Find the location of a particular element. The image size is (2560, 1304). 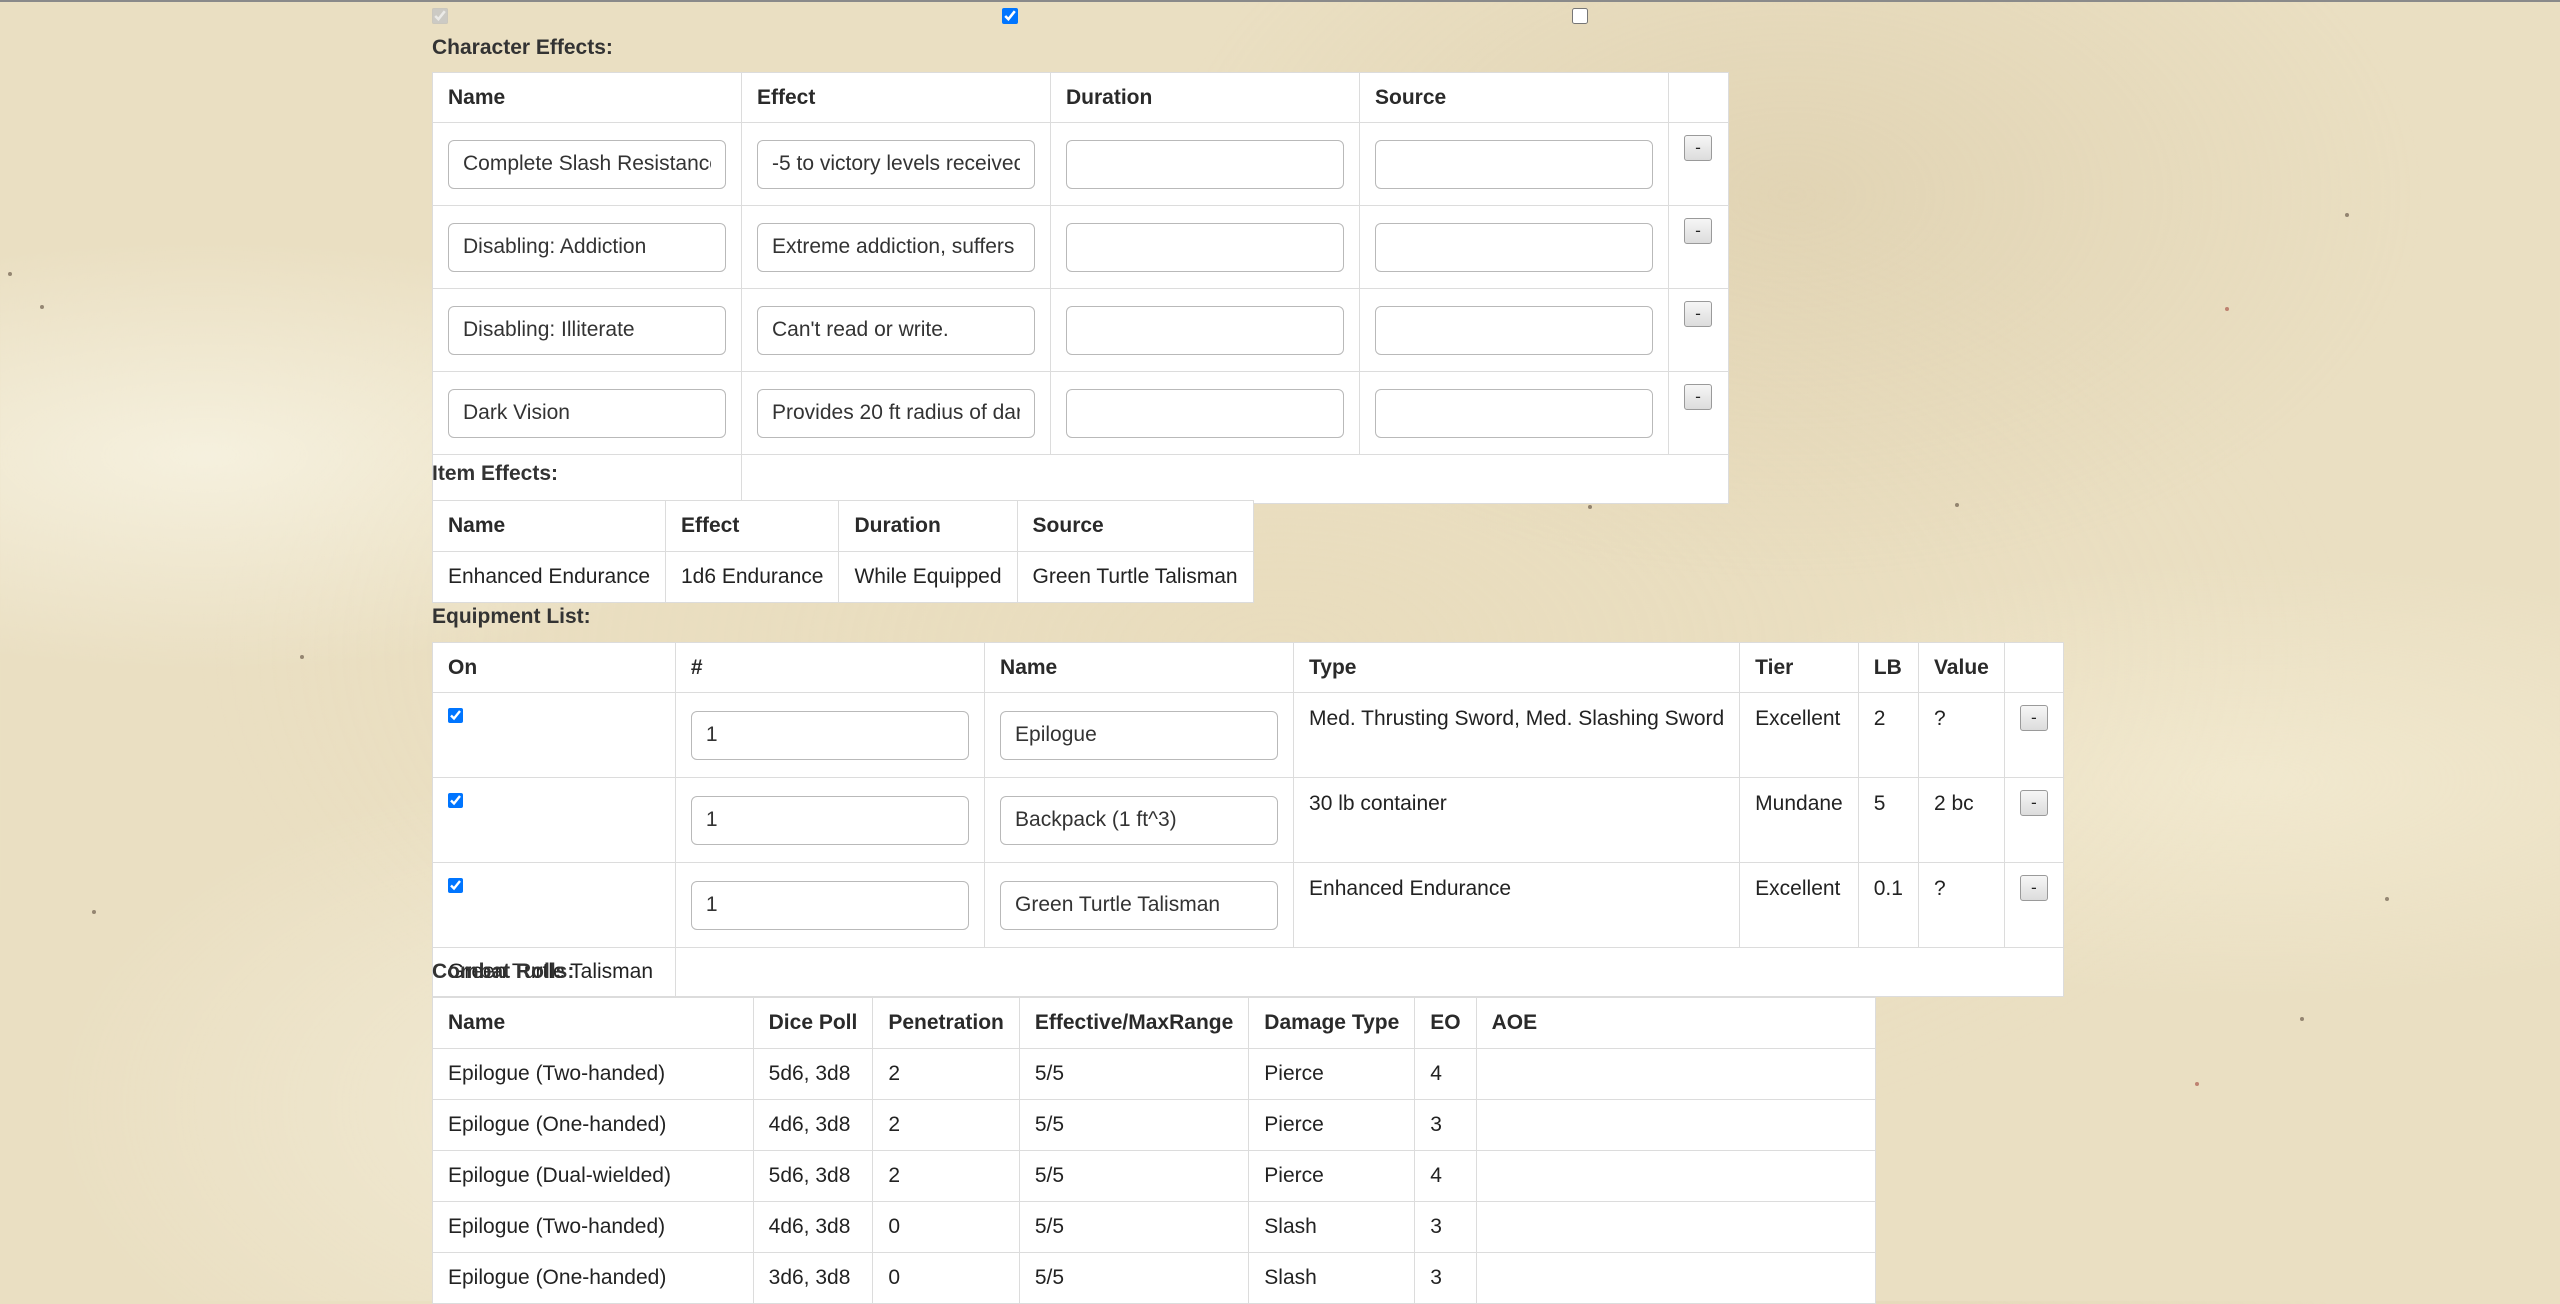

item-effects-title: Item Effects: is located at coordinates (495, 473).